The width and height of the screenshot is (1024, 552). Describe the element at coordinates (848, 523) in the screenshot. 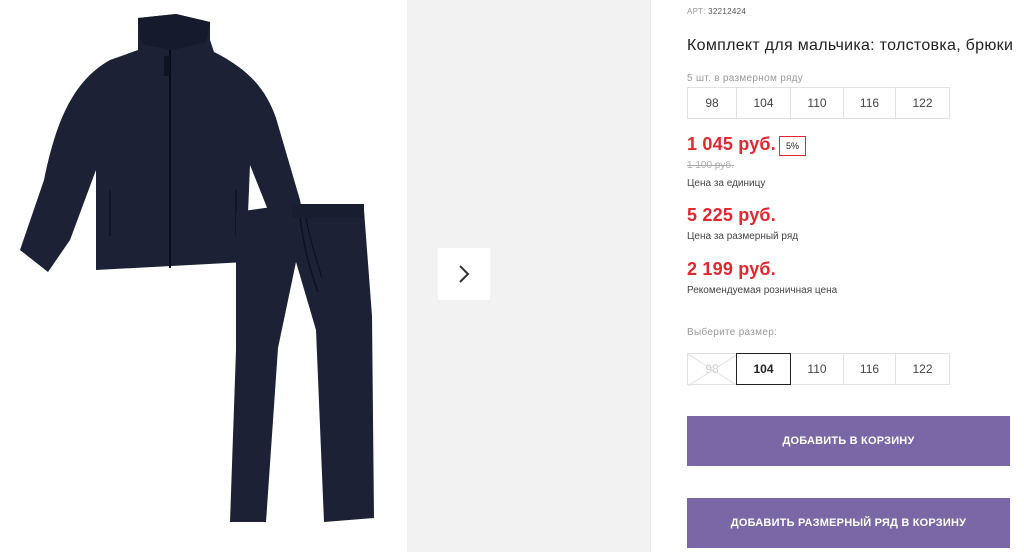

I see `add-size-row-to-cart-button: ДОБАВИТЬ РАЗМЕРНЫЙ РЯД В КОРЗИНУ` at that location.